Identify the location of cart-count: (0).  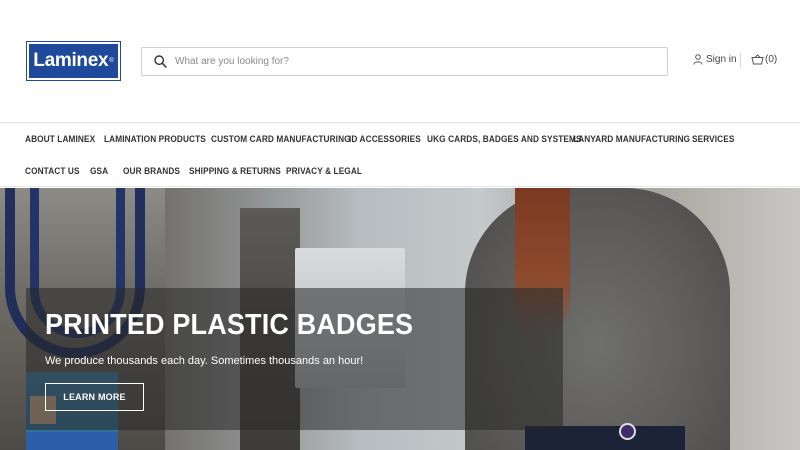
(771, 59).